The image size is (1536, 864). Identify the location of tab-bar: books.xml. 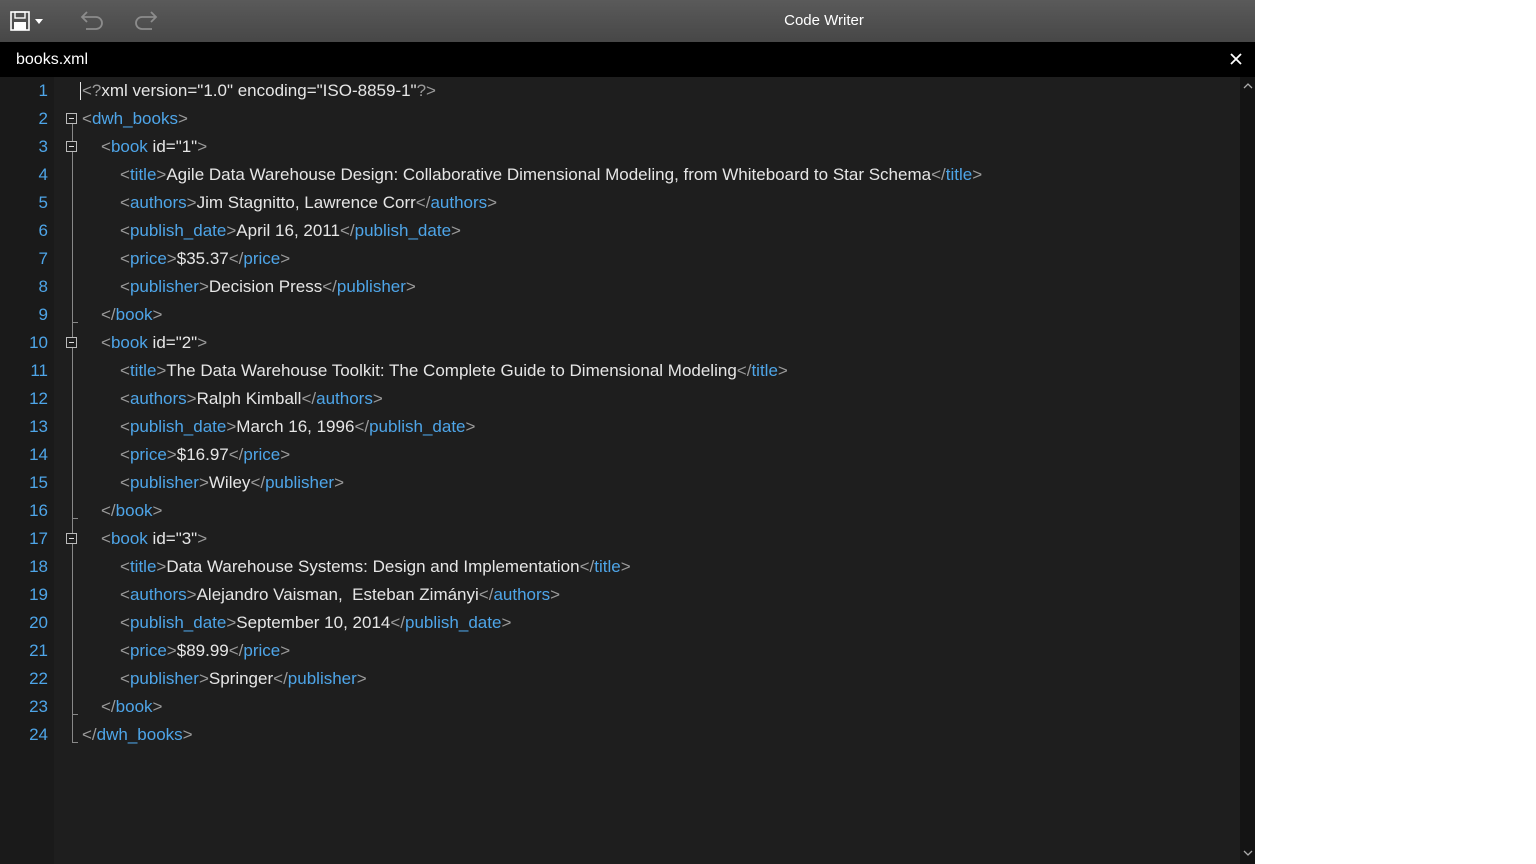
(627, 59).